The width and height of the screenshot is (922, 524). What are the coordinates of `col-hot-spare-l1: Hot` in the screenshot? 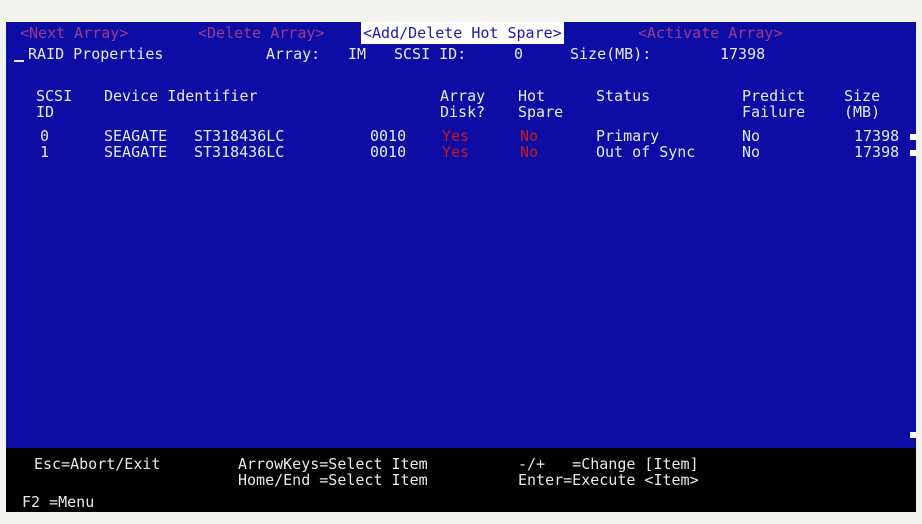 It's located at (532, 96).